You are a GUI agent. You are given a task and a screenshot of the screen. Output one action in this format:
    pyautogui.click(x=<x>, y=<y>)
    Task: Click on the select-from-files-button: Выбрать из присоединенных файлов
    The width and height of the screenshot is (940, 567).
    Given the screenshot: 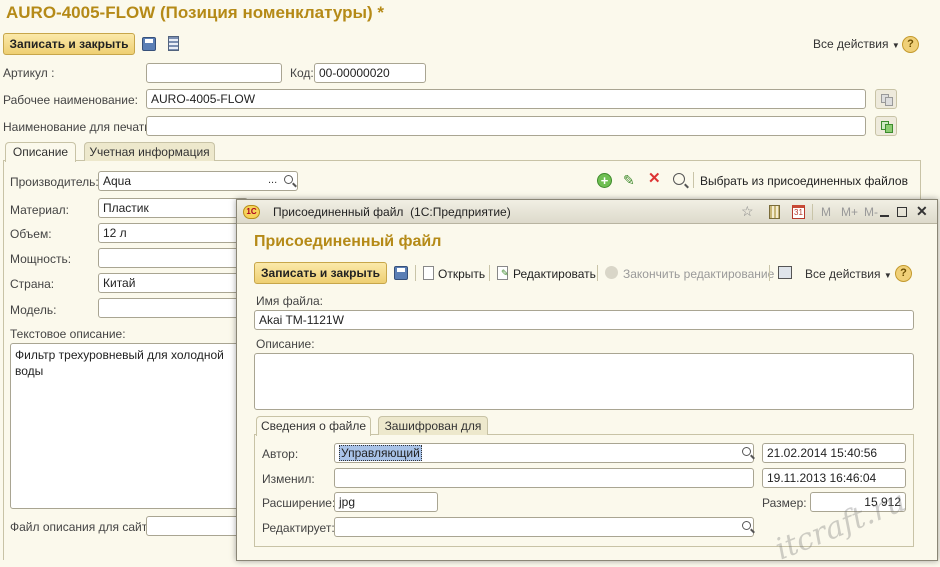 What is the action you would take?
    pyautogui.click(x=804, y=181)
    